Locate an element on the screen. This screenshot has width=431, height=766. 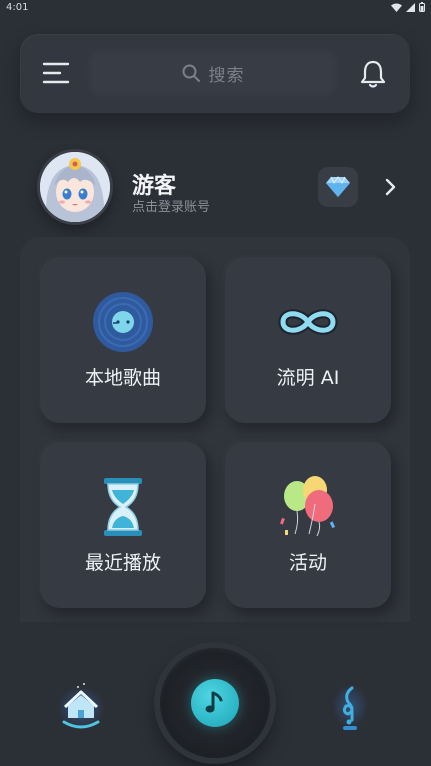
notification-button is located at coordinates (373, 74).